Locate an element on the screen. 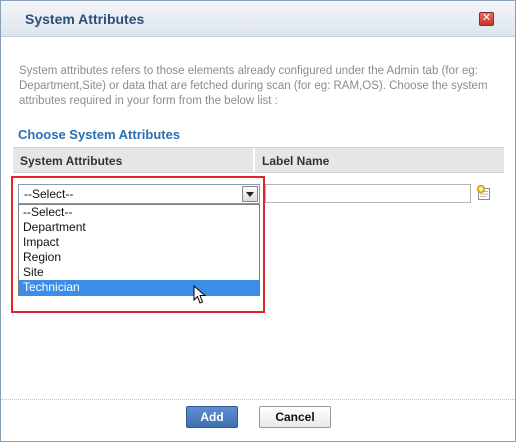 This screenshot has height=442, width=516. dropdown-option: --Select-- is located at coordinates (139, 212).